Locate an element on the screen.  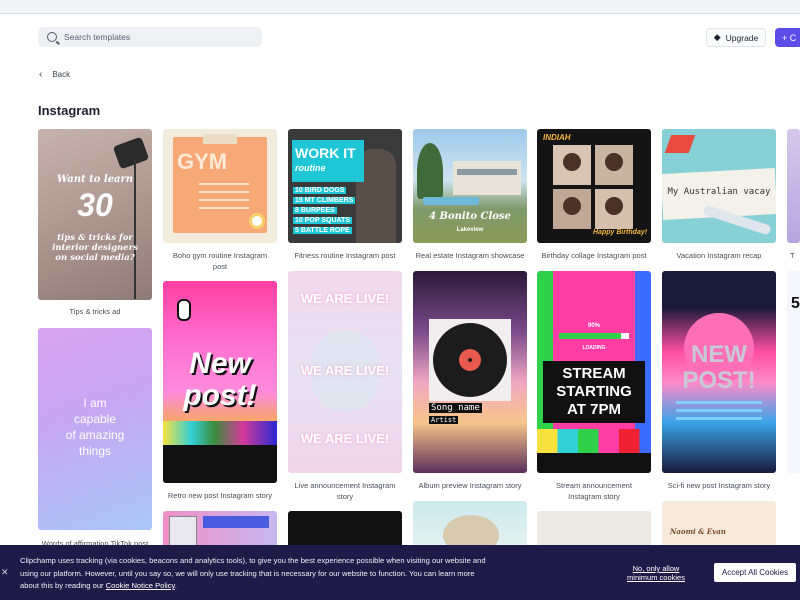
template-card-boho-gym: GYM is located at coordinates (220, 186).